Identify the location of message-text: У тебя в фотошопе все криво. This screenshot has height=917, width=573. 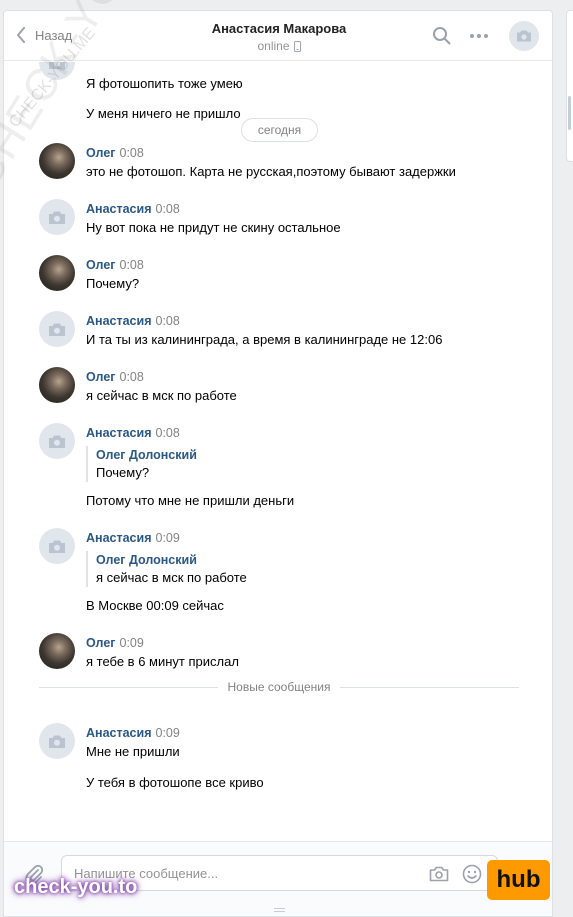
(175, 782).